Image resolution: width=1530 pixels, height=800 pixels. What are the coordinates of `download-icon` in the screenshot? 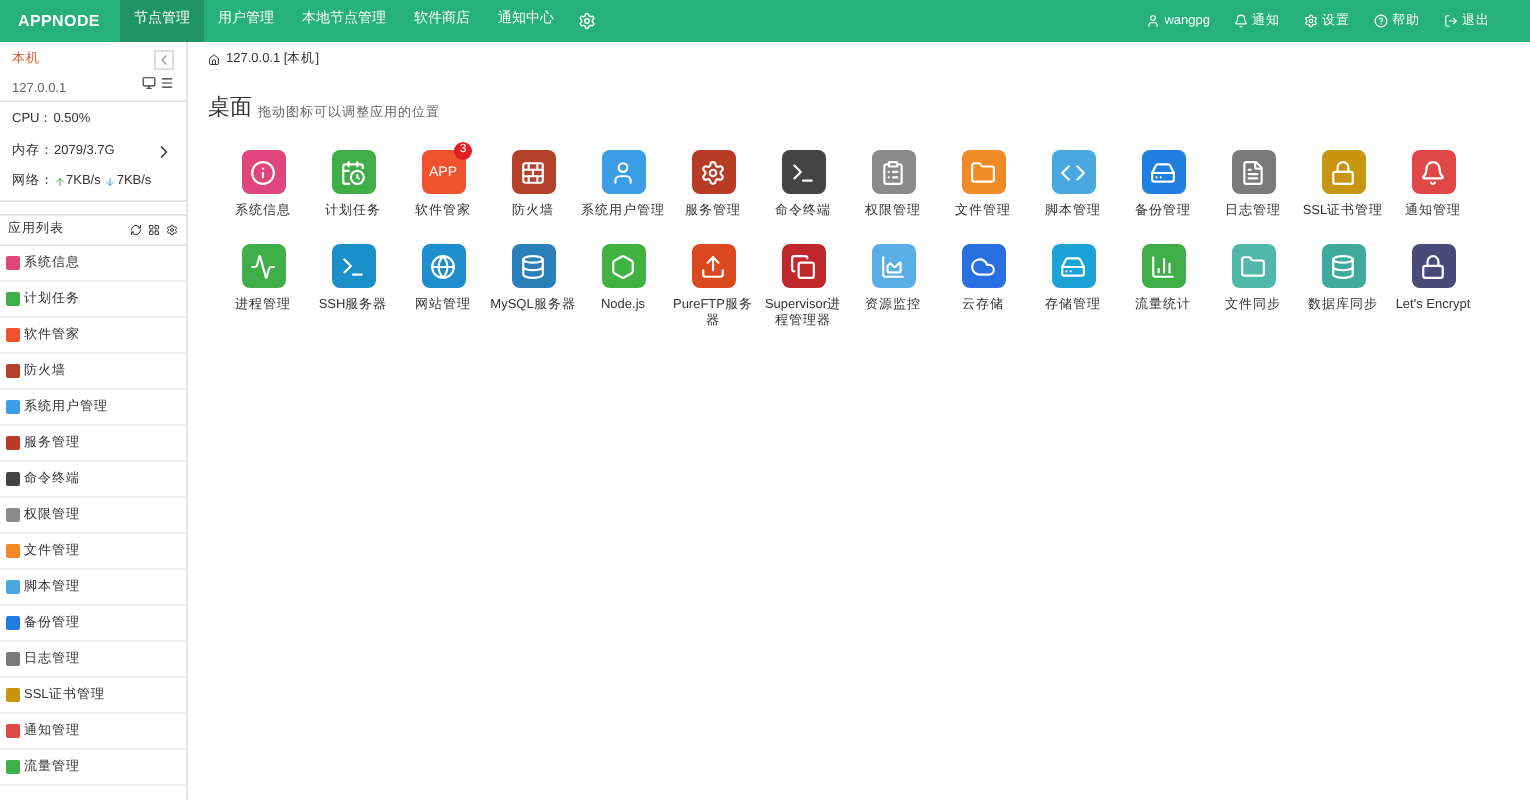 It's located at (110, 182).